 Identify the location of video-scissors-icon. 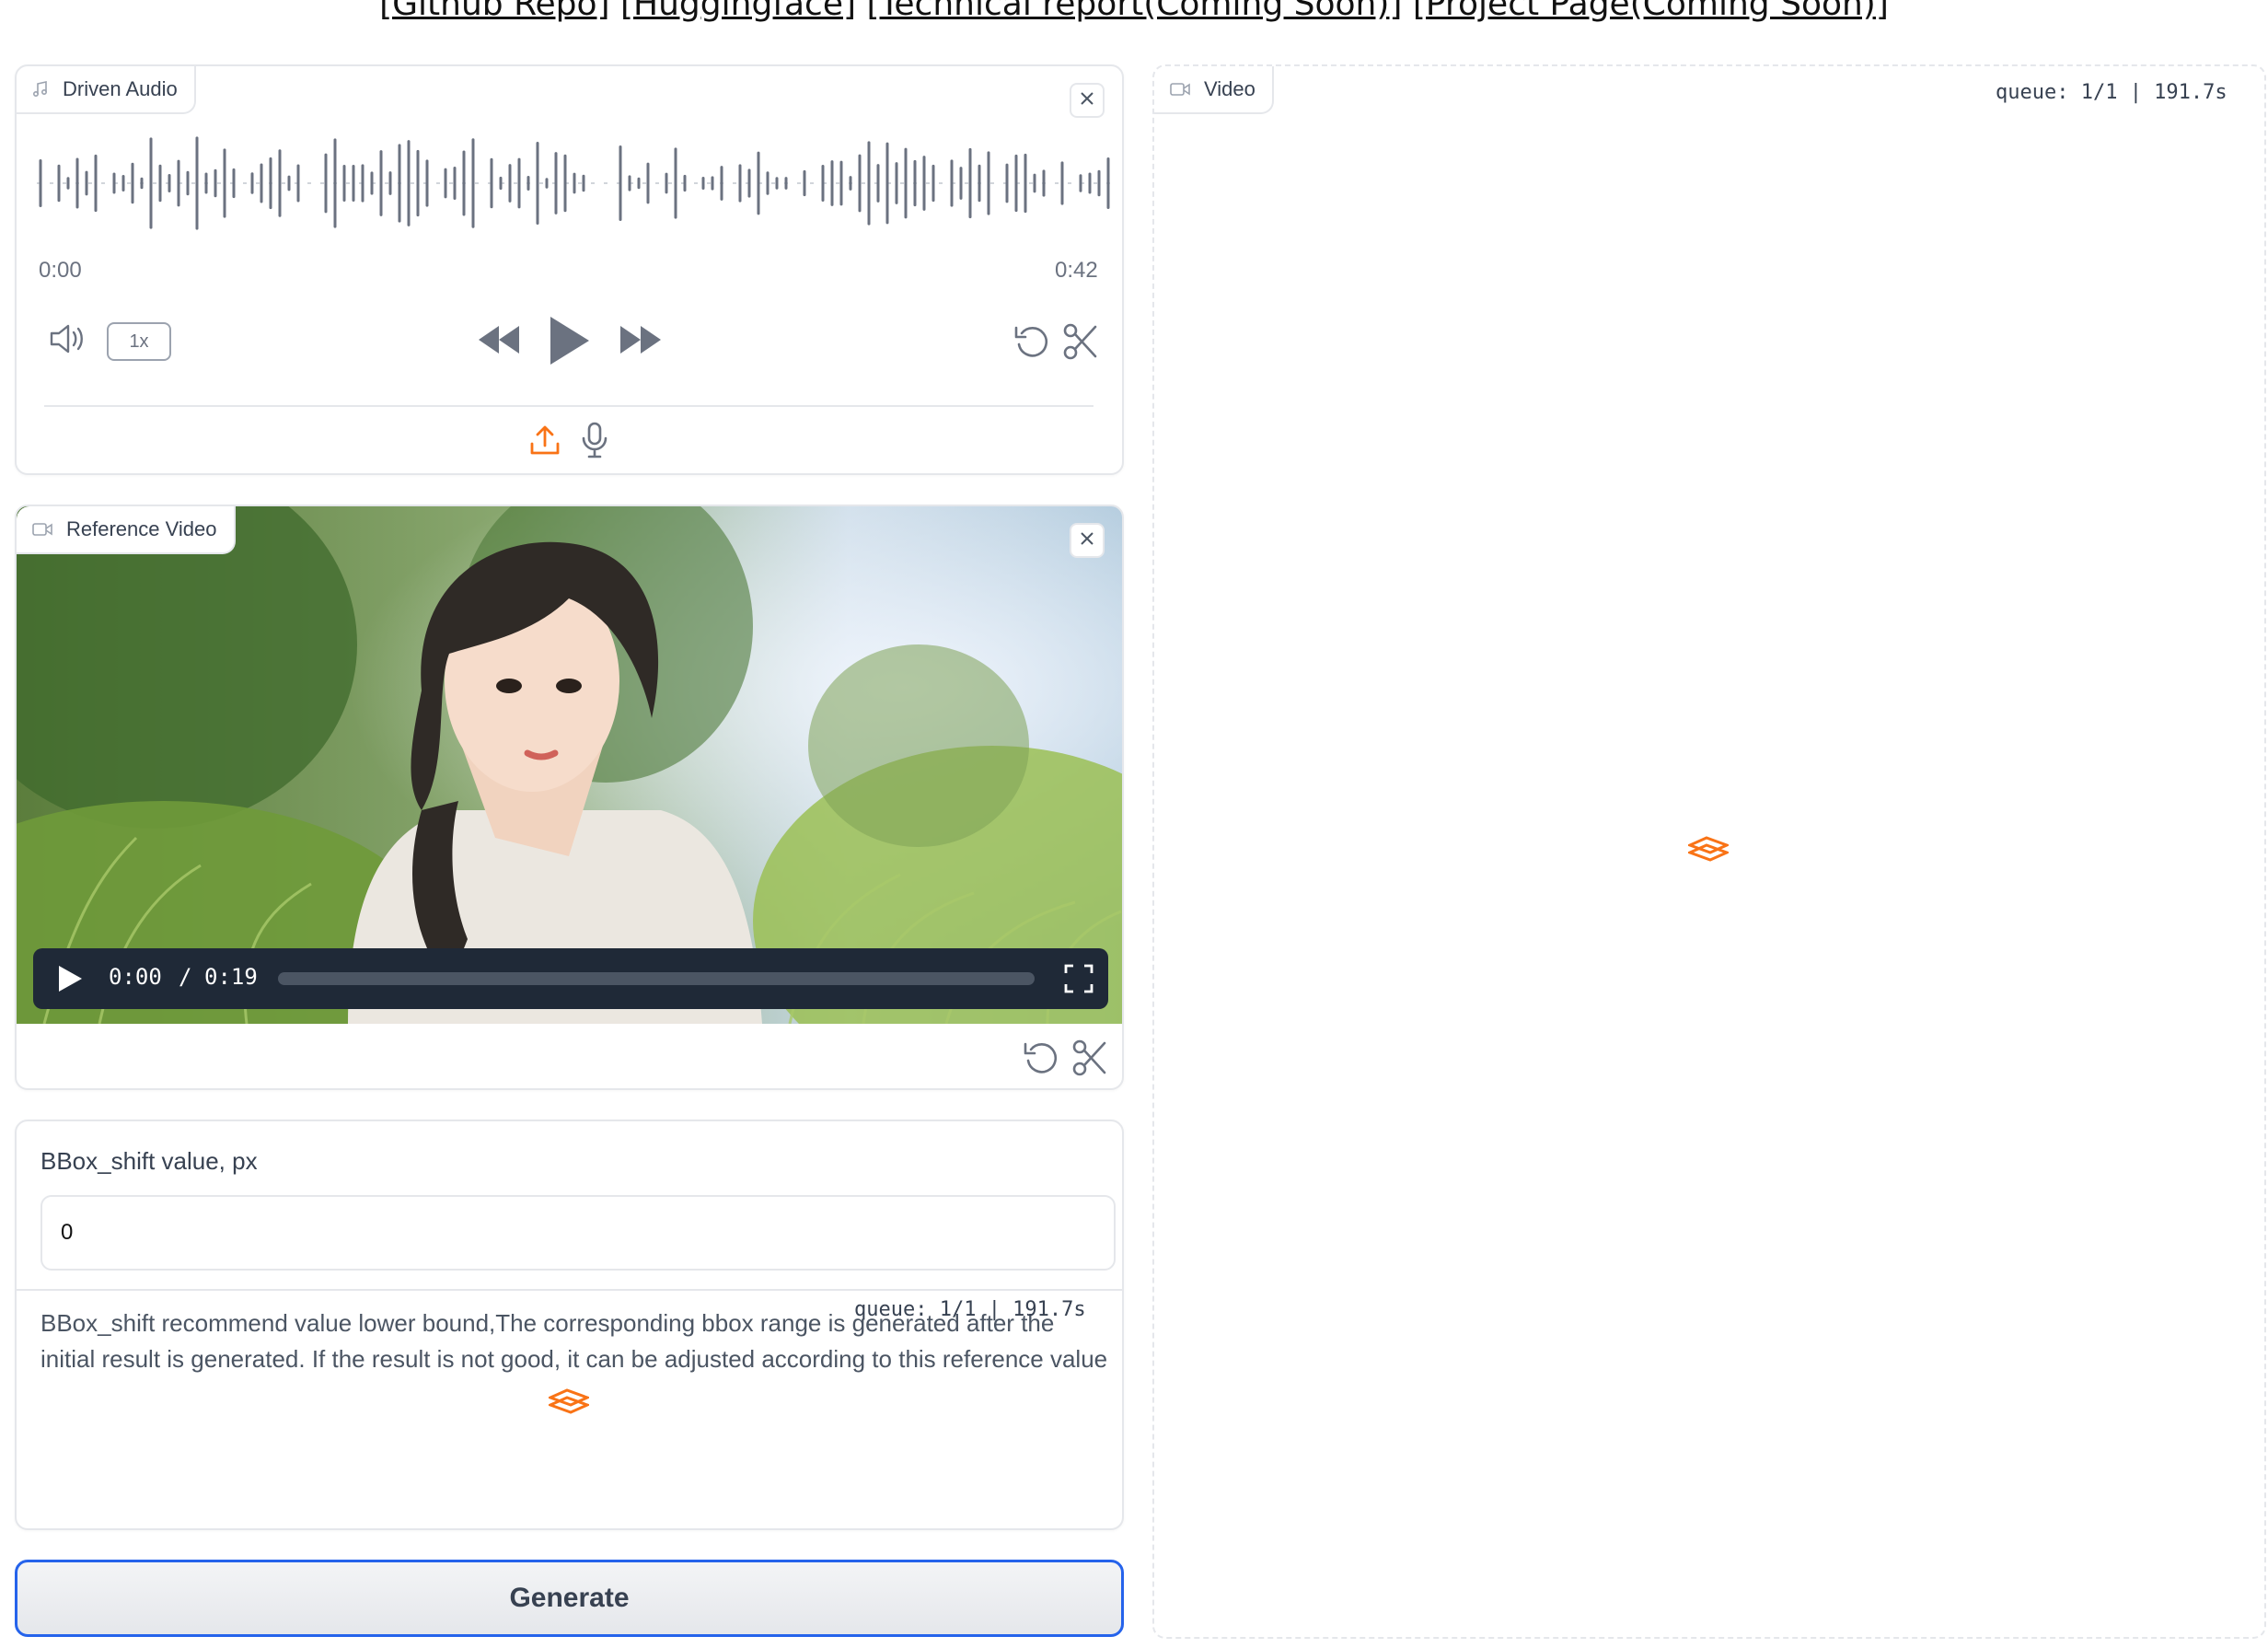
(1089, 1060).